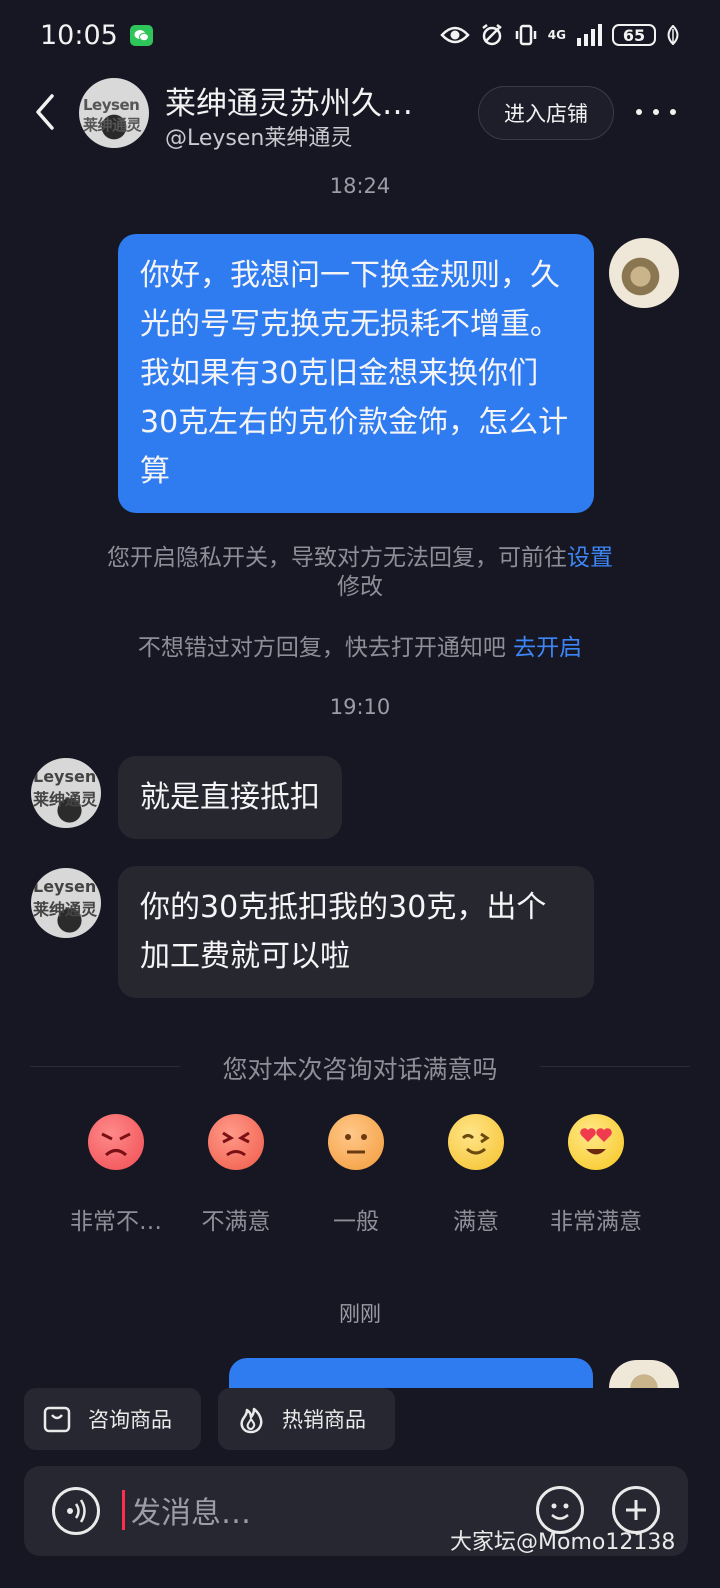 The height and width of the screenshot is (1588, 720). I want to click on text-cursor, so click(123, 1510).